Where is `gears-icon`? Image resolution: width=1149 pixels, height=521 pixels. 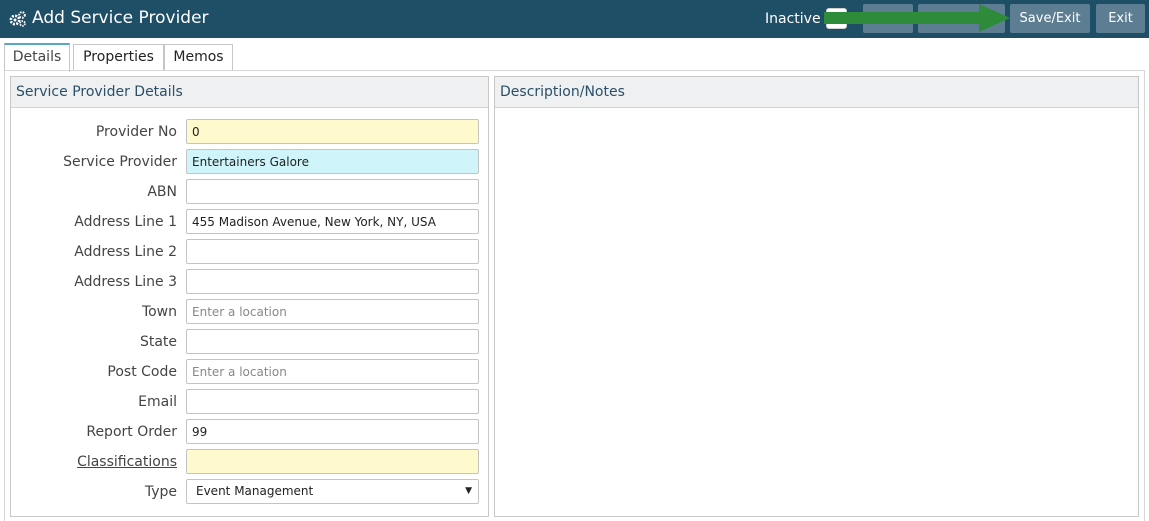
gears-icon is located at coordinates (17, 19).